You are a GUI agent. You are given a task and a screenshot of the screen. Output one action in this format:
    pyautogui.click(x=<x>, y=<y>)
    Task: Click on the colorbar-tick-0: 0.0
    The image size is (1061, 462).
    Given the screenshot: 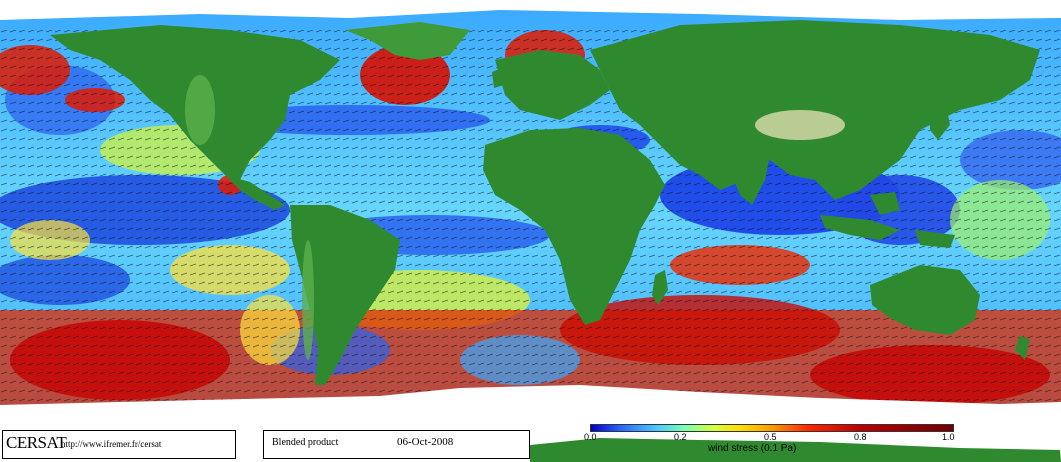 What is the action you would take?
    pyautogui.click(x=590, y=437)
    